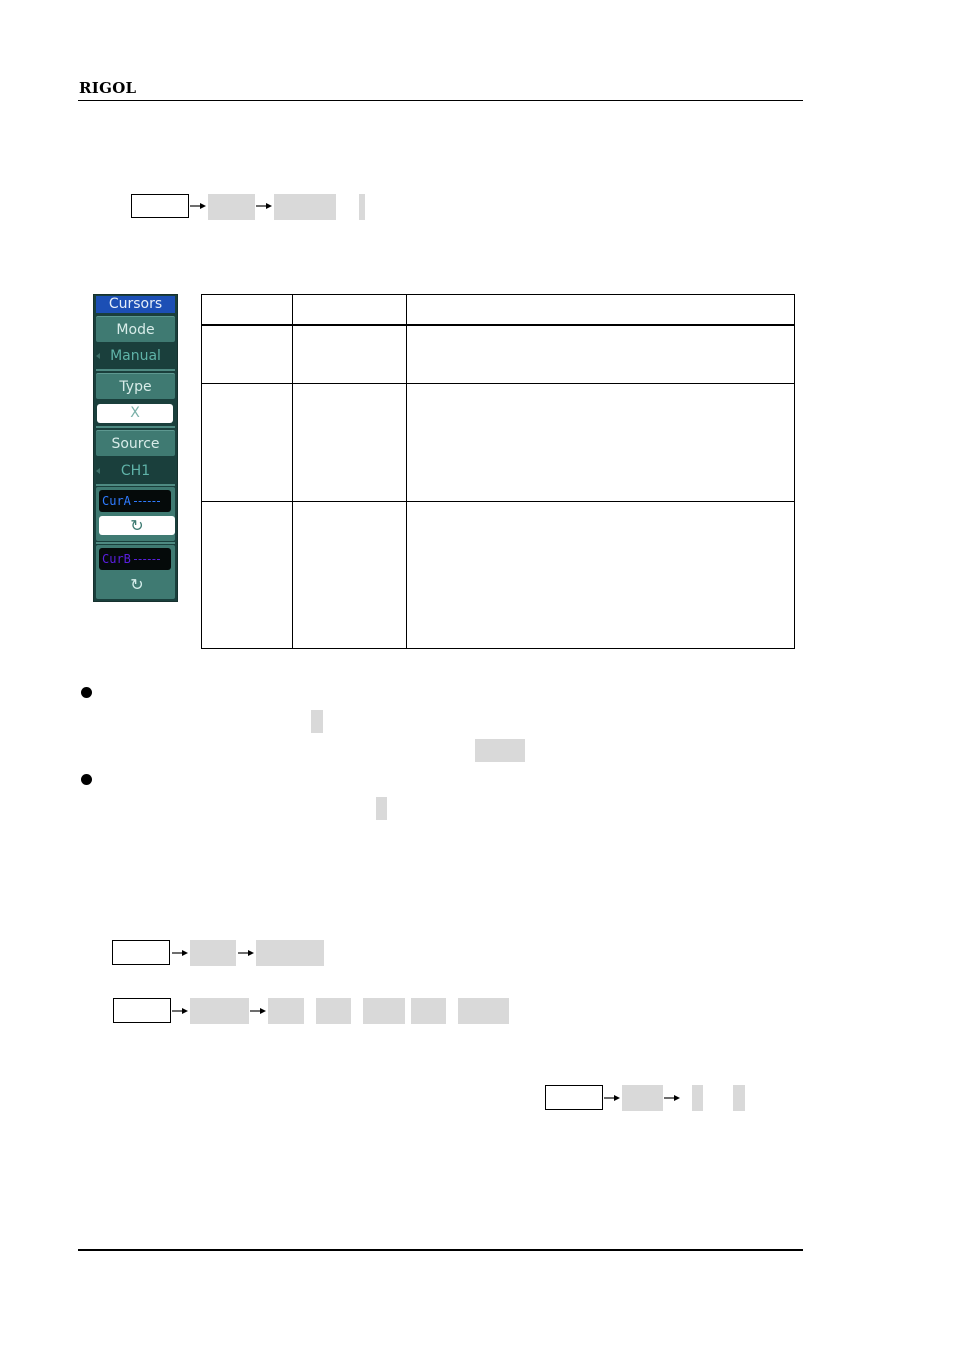 Image resolution: width=954 pixels, height=1350 pixels. I want to click on menu-title: Cursors, so click(135, 304).